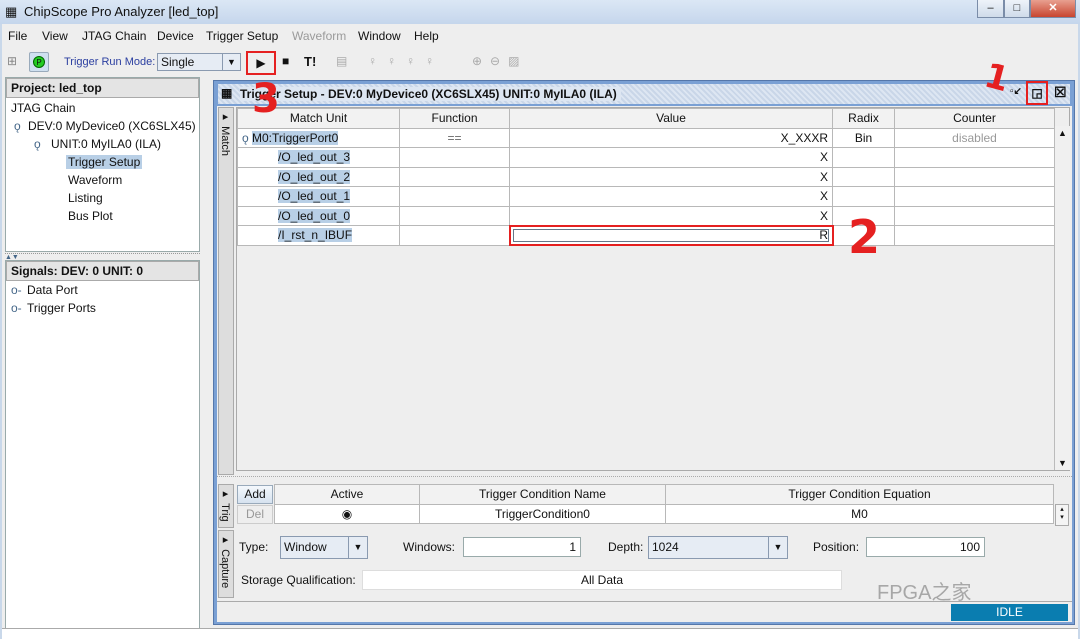 The width and height of the screenshot is (1080, 639). I want to click on table-row: ǫ M0:TriggerPort0 == X_XXXR Bin disabled, so click(646, 137).